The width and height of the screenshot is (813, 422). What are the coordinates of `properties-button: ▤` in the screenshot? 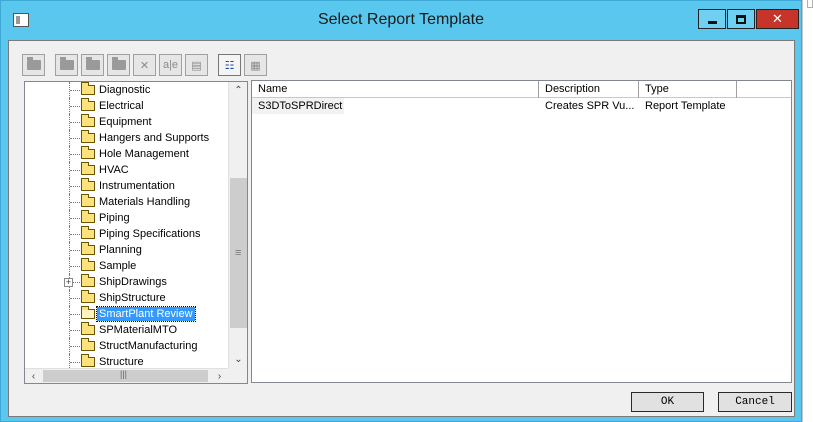 It's located at (196, 65).